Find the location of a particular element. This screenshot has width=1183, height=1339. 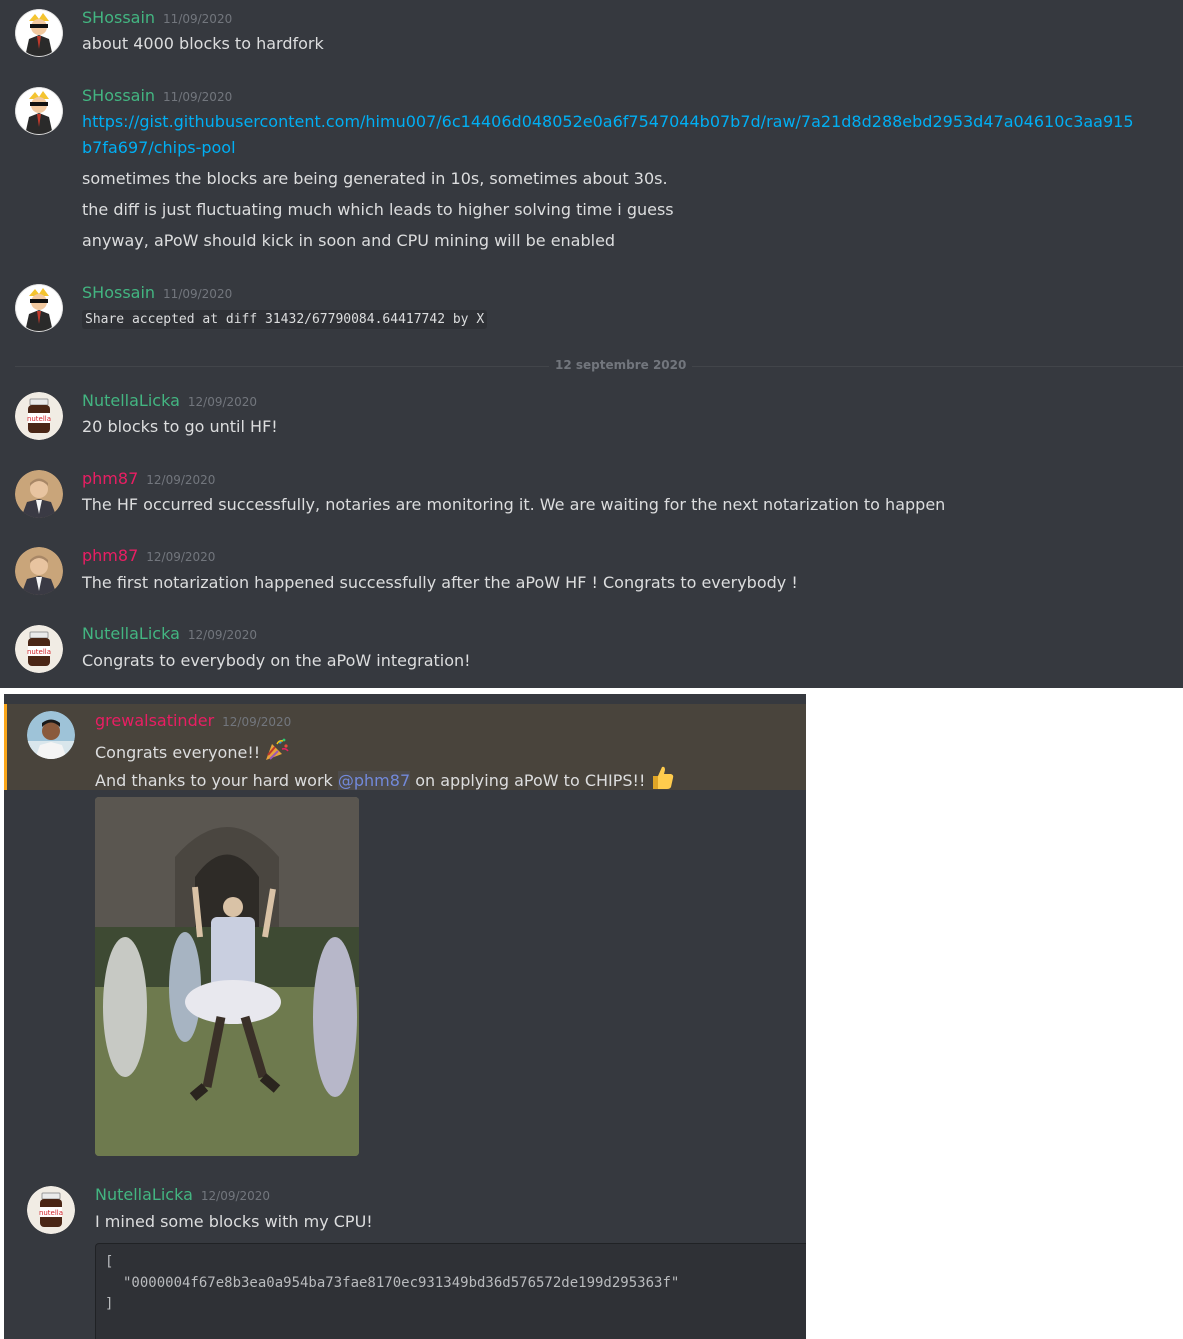

message-header: grewalsatinder 12/09/2020 is located at coordinates (193, 720).